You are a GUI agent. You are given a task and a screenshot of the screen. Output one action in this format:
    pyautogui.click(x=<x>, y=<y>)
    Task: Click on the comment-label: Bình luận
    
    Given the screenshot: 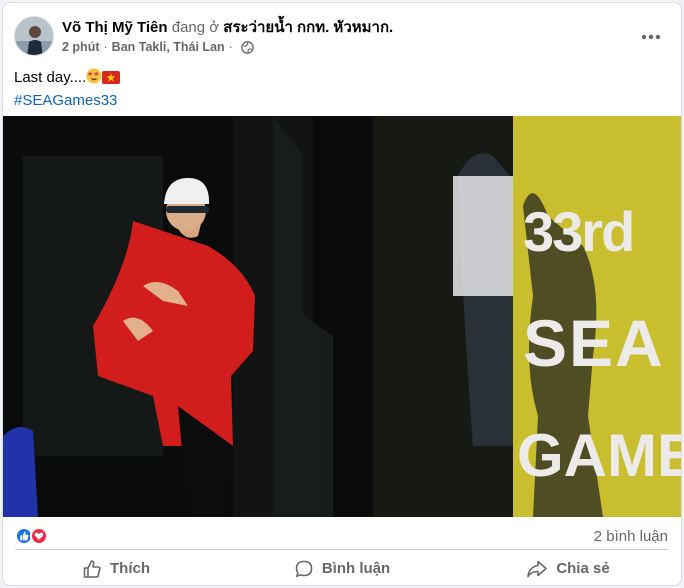 What is the action you would take?
    pyautogui.click(x=356, y=568)
    